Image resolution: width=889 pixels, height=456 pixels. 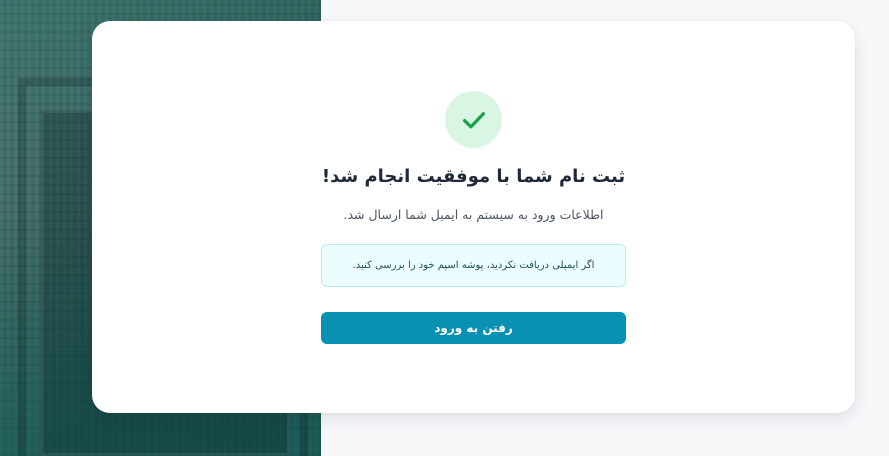 I want to click on go-to-login-label: رفتن به ورود, so click(x=473, y=328).